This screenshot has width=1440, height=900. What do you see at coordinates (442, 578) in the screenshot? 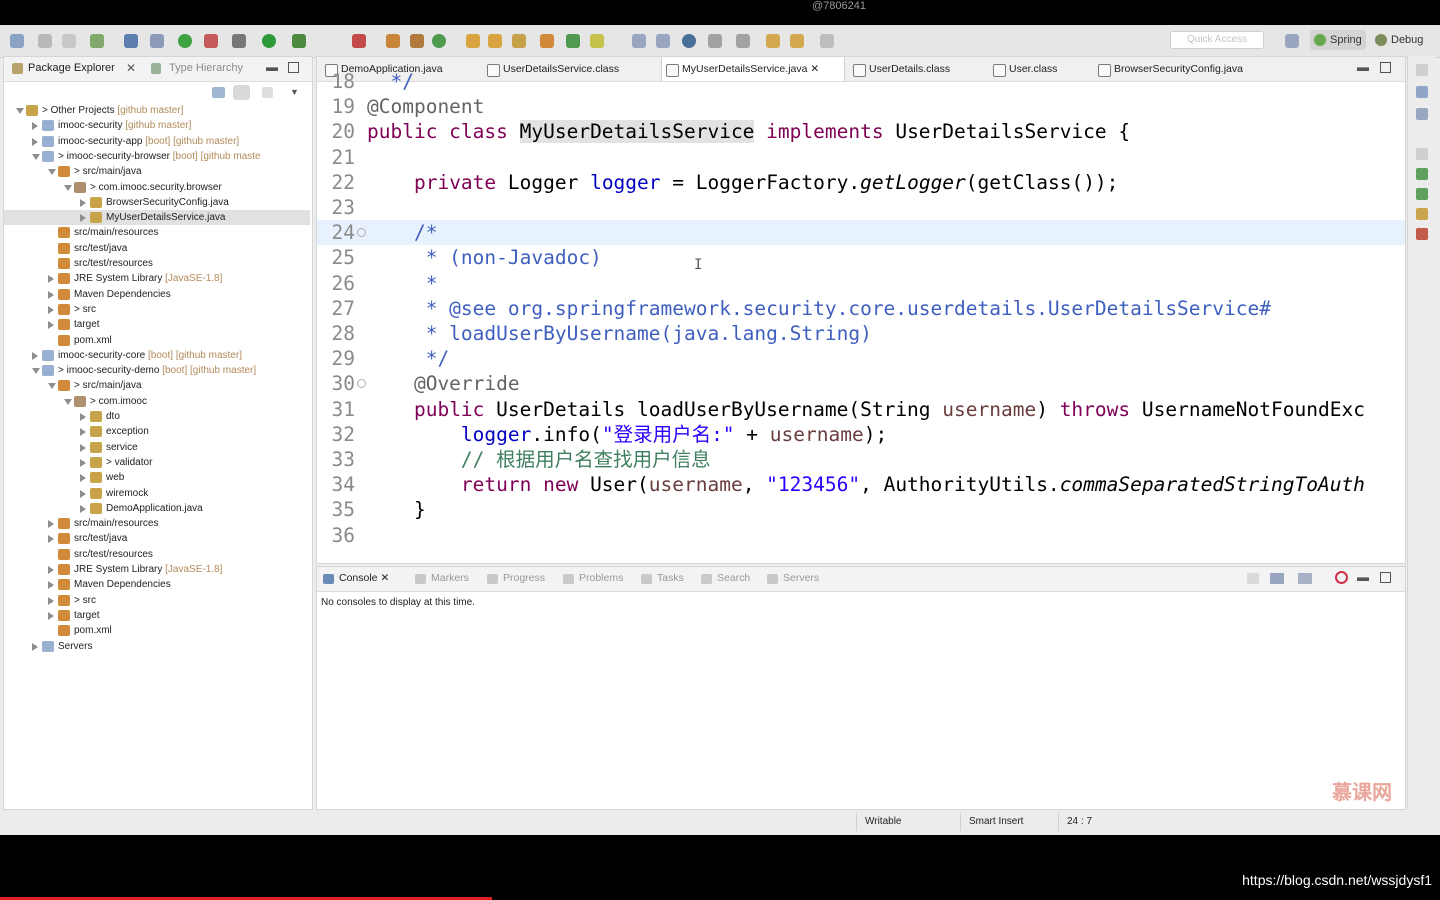
I see `console-tab: Markers` at bounding box center [442, 578].